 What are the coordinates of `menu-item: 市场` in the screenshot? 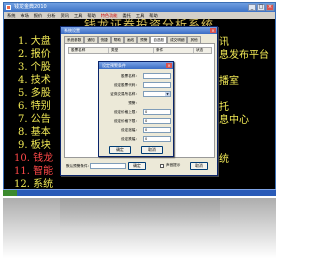 It's located at (24, 15).